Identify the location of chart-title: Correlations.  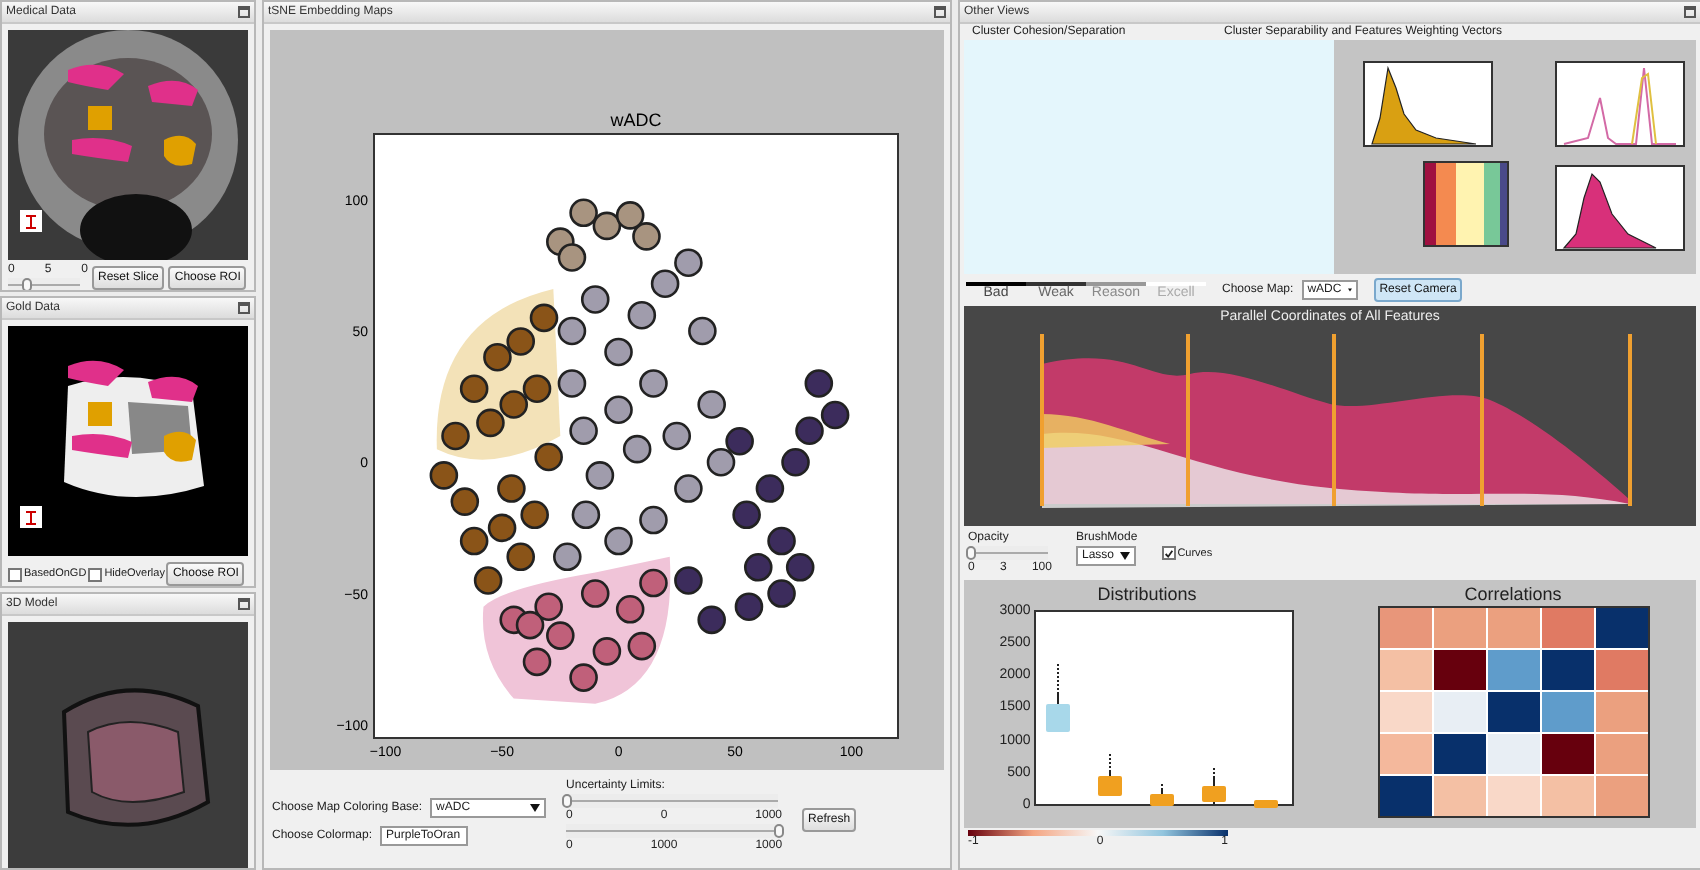
(1513, 594).